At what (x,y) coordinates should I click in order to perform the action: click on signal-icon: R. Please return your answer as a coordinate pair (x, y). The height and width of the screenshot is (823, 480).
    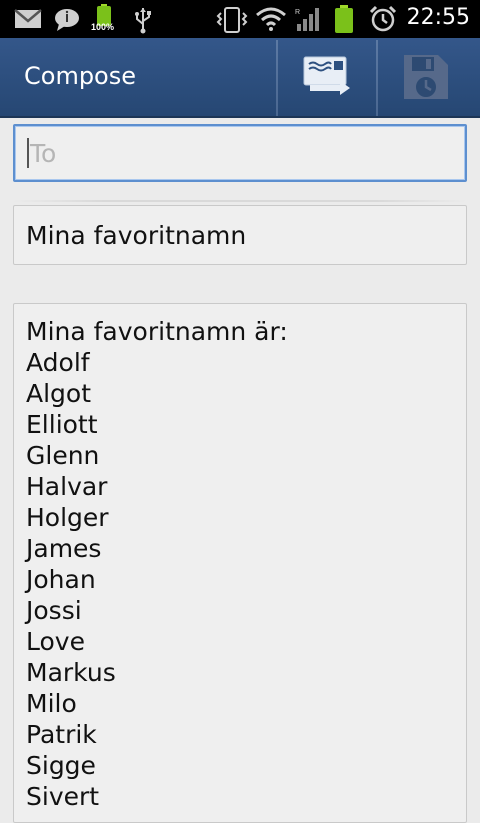
    Looking at the image, I should click on (307, 19).